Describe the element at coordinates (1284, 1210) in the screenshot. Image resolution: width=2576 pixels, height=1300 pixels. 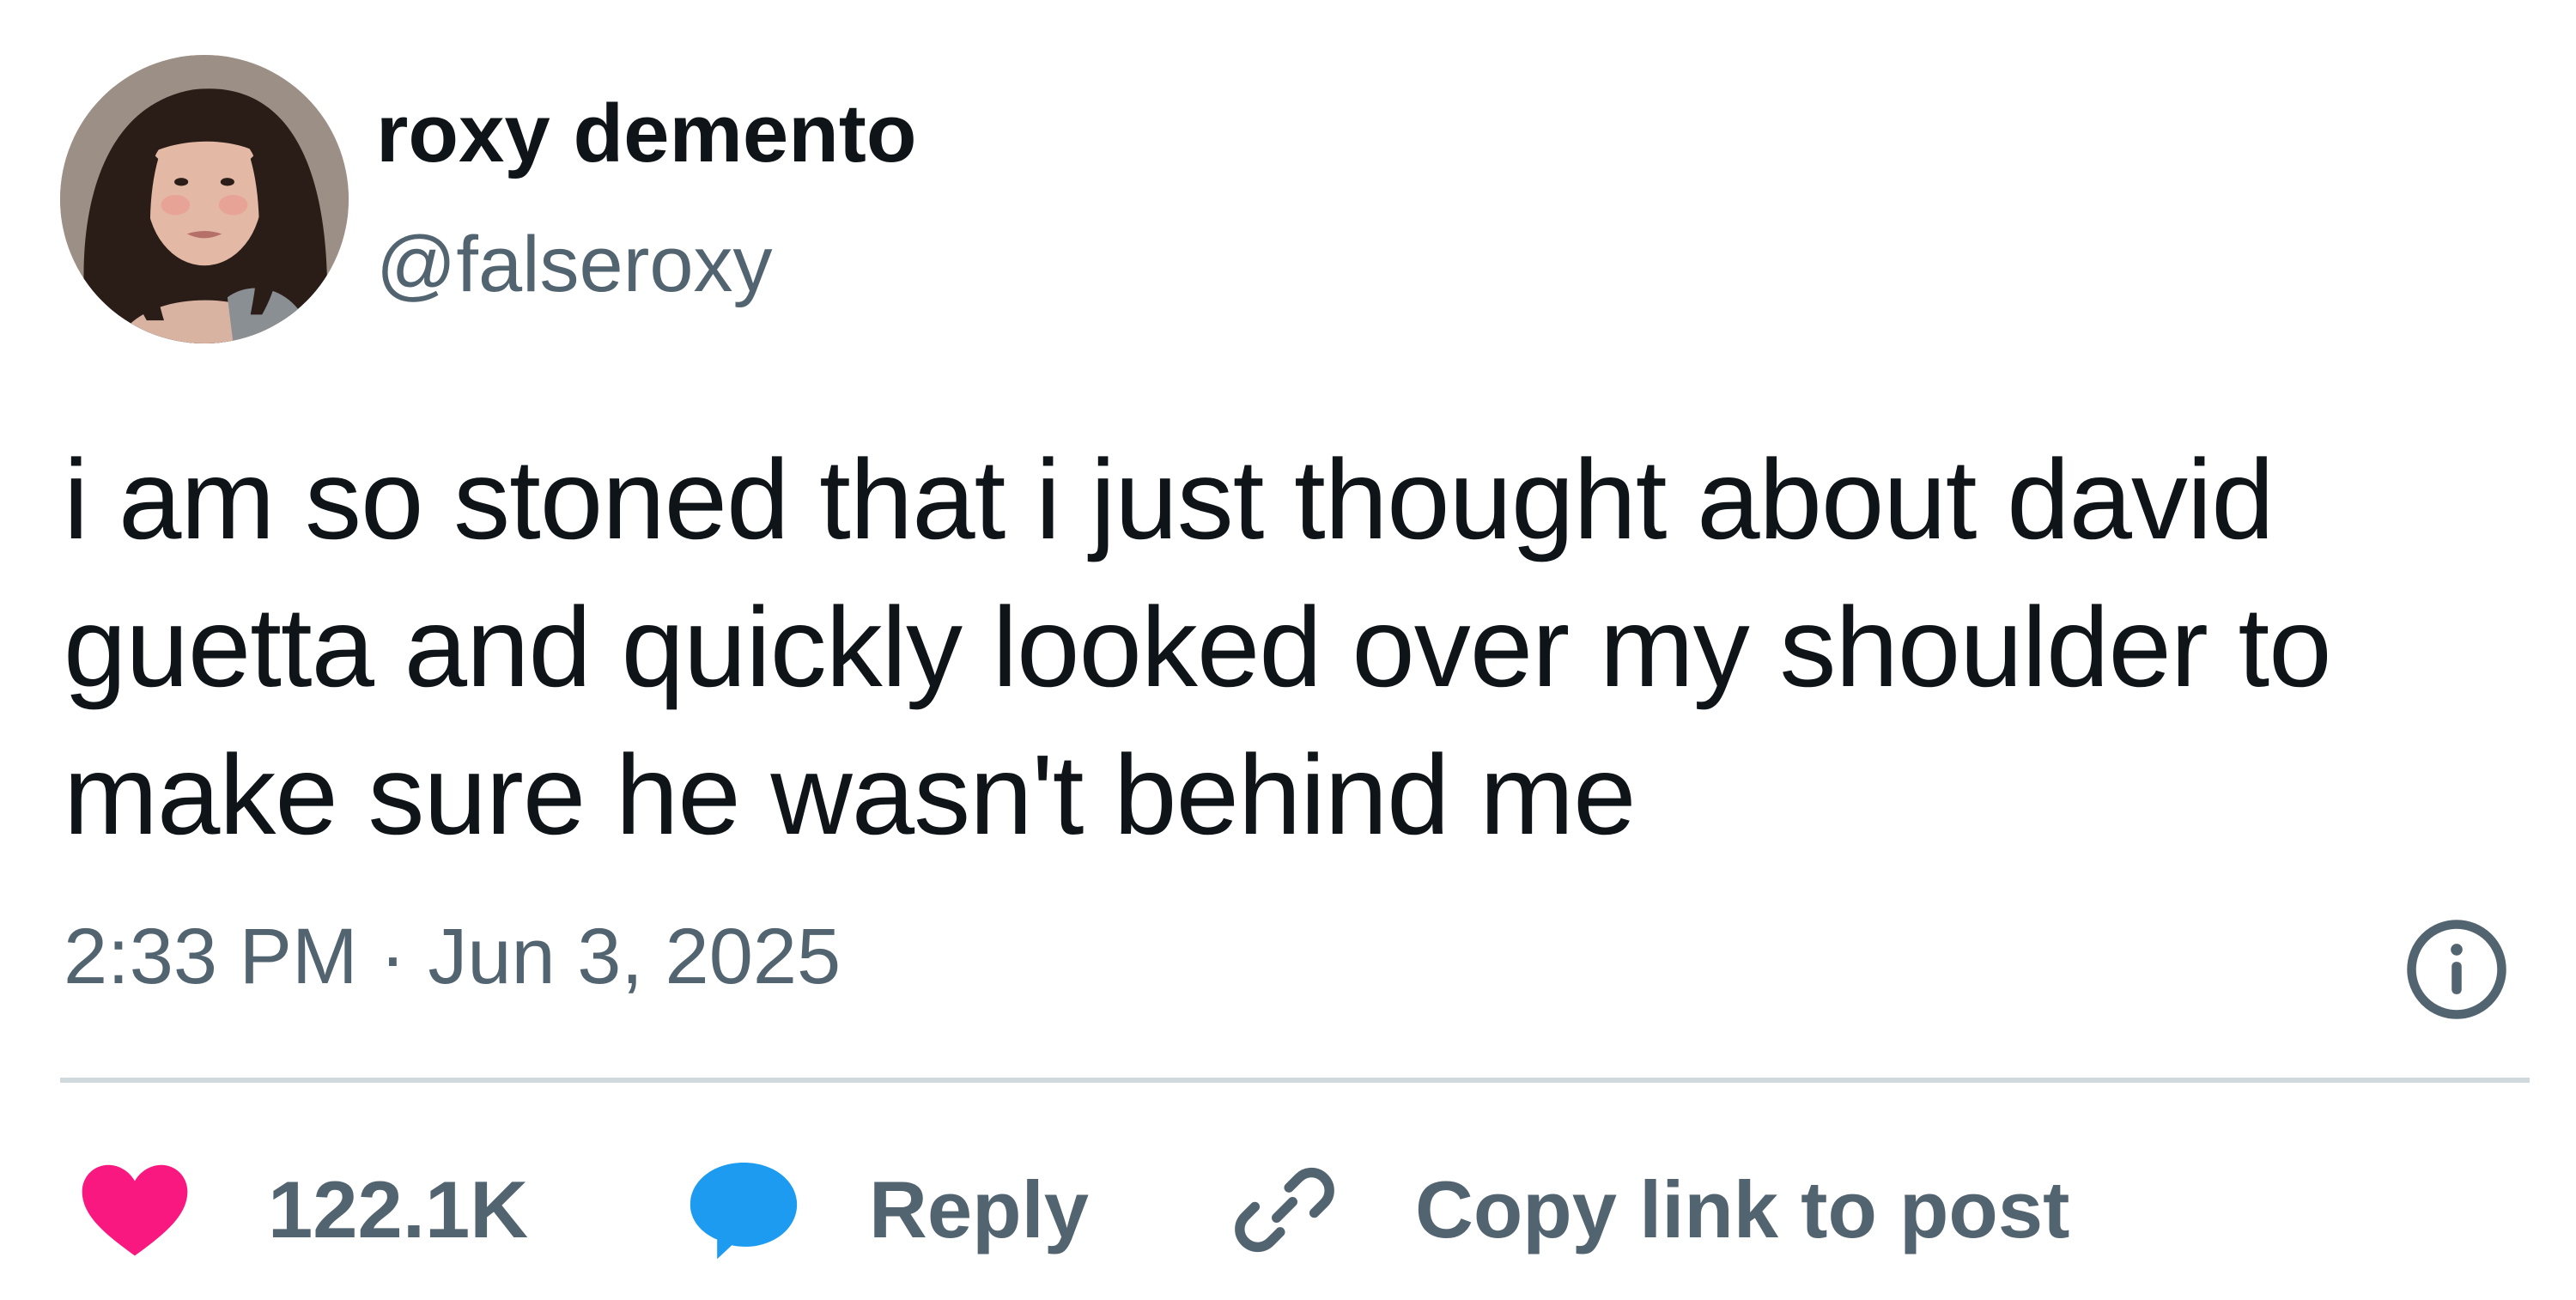
I see `link-icon` at that location.